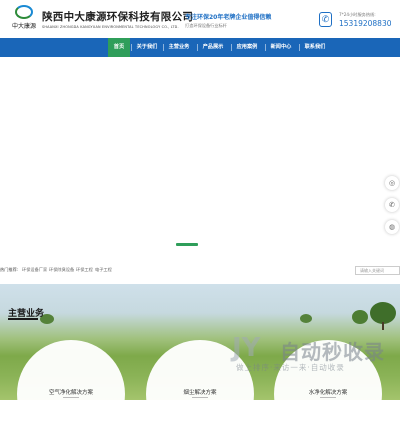 The height and width of the screenshot is (448, 400). Describe the element at coordinates (119, 47) in the screenshot. I see `nav-item-home: 首页` at that location.